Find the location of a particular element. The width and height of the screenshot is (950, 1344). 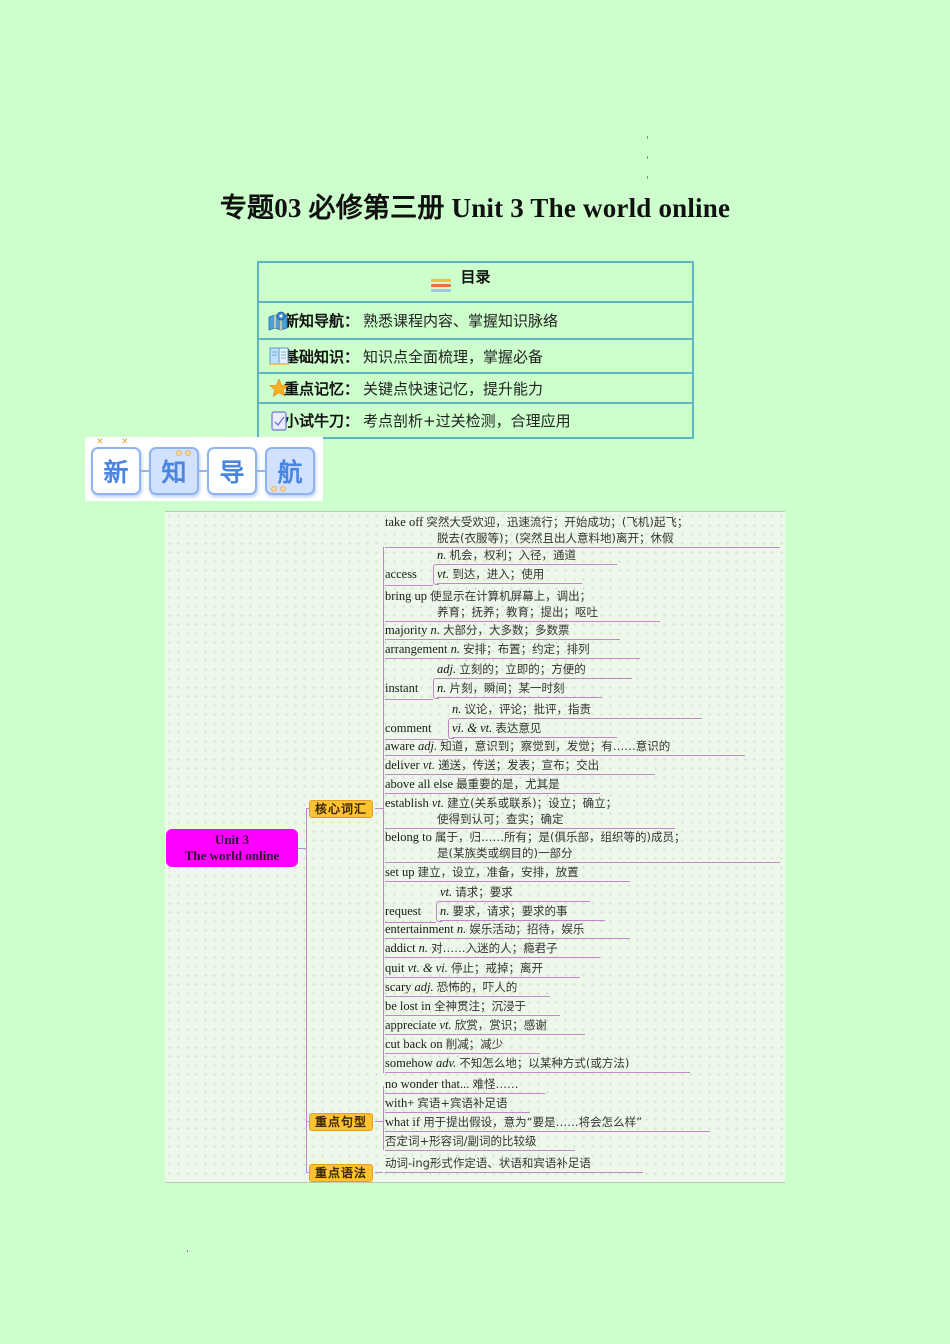

branch-core-vocab: 核心词汇 is located at coordinates (341, 809).